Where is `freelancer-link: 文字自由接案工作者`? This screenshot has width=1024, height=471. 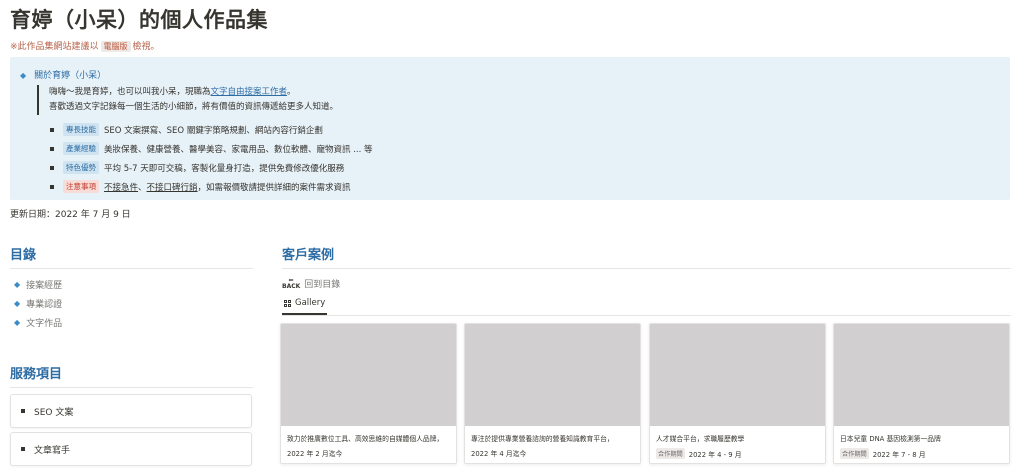
freelancer-link: 文字自由接案工作者 is located at coordinates (249, 92).